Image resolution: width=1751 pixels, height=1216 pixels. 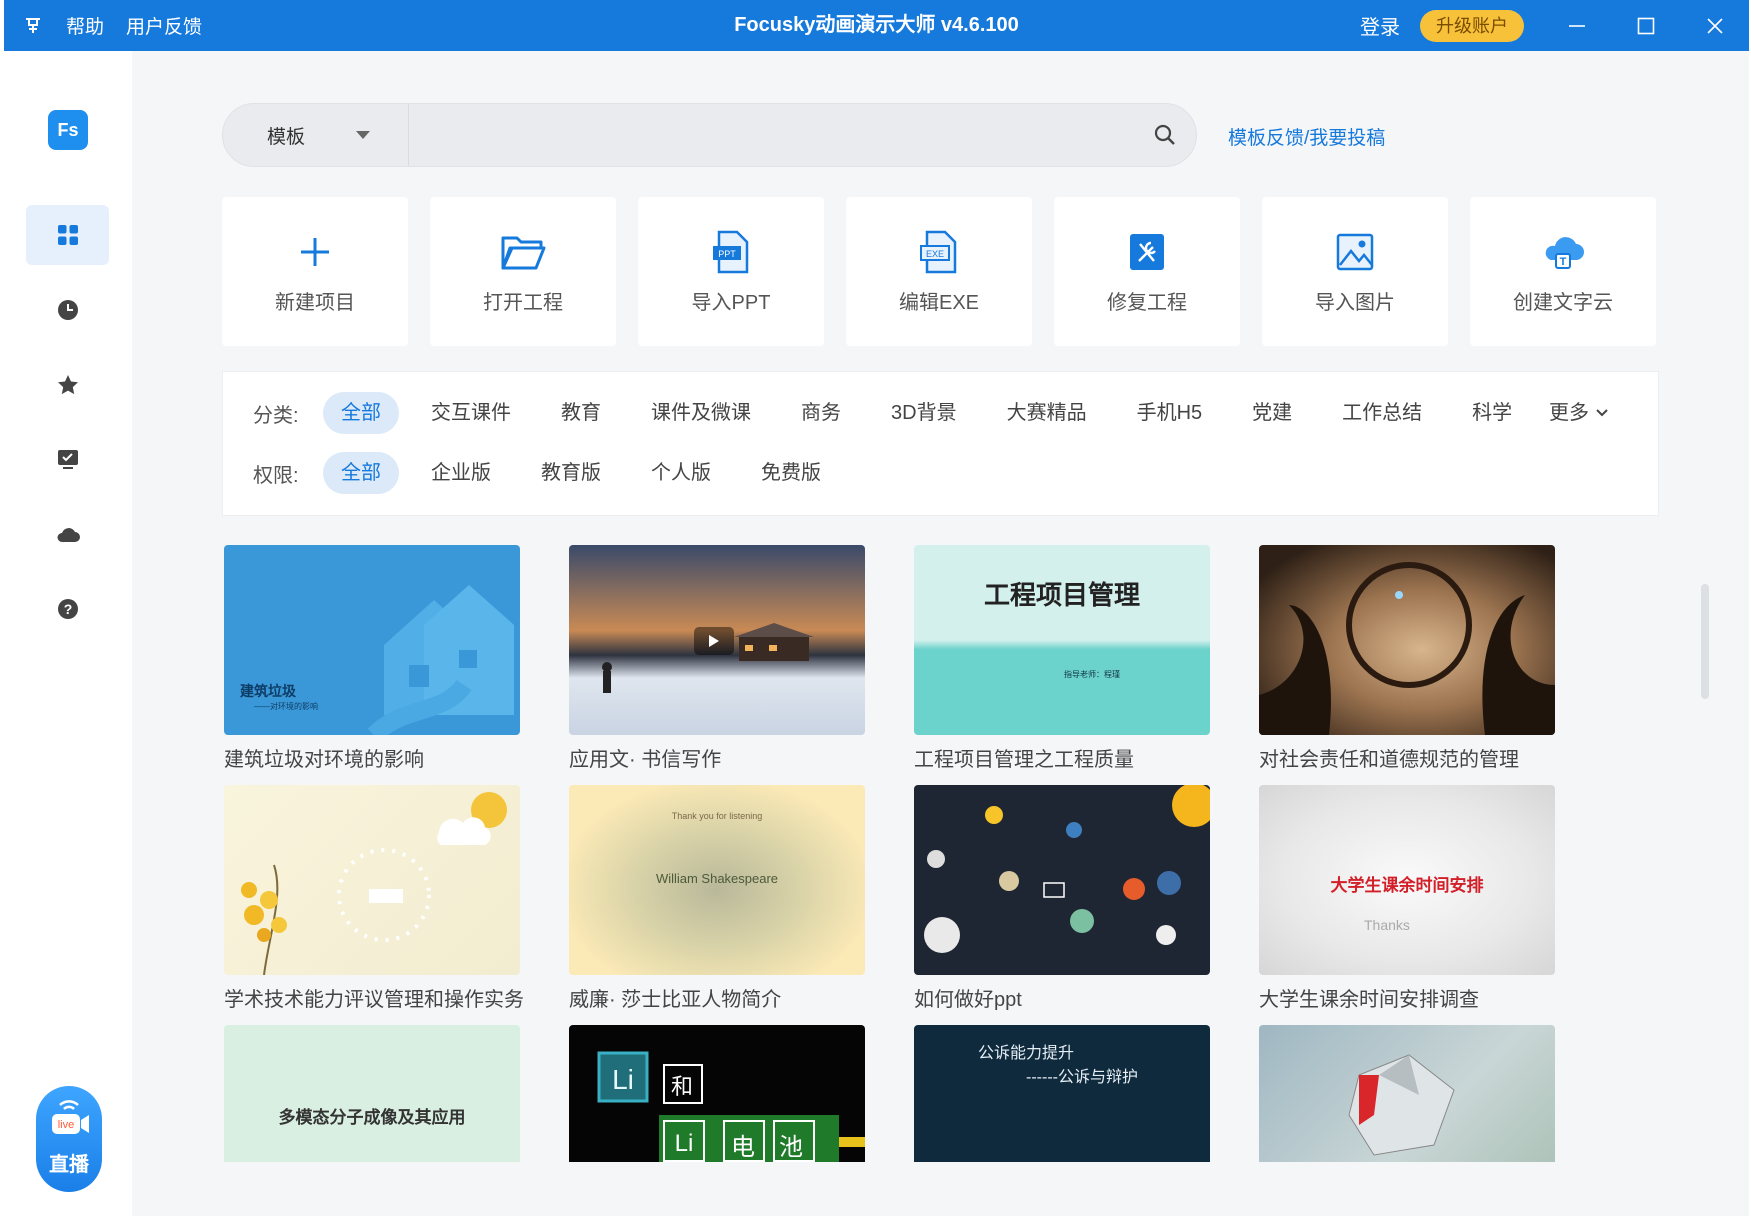 I want to click on action-label: 打开工程, so click(x=523, y=303).